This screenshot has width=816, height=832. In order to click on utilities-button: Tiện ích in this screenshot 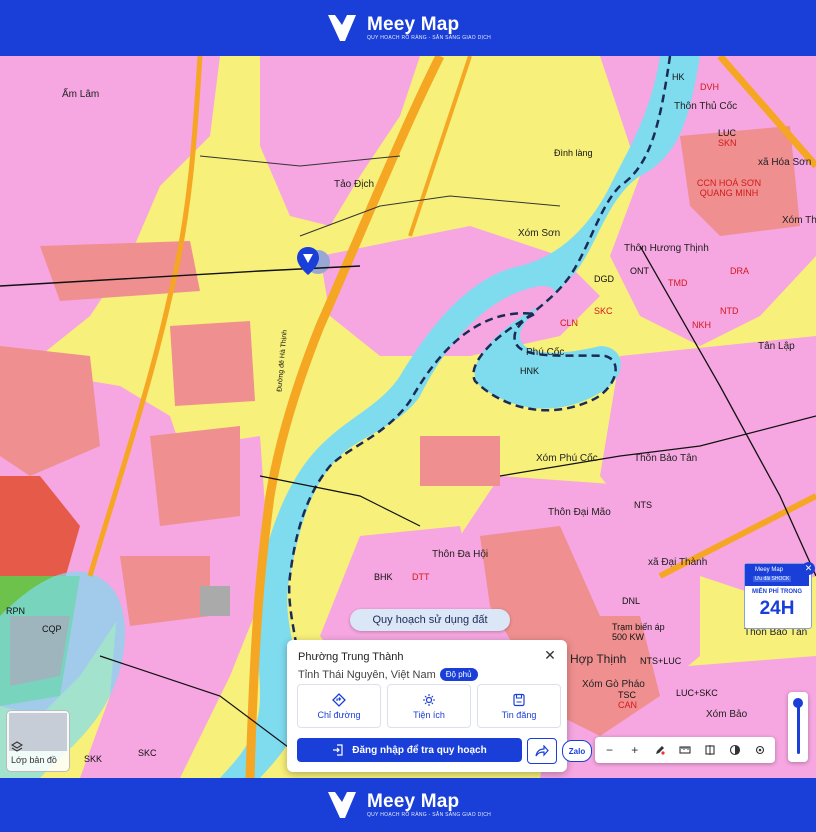, I will do `click(429, 706)`.